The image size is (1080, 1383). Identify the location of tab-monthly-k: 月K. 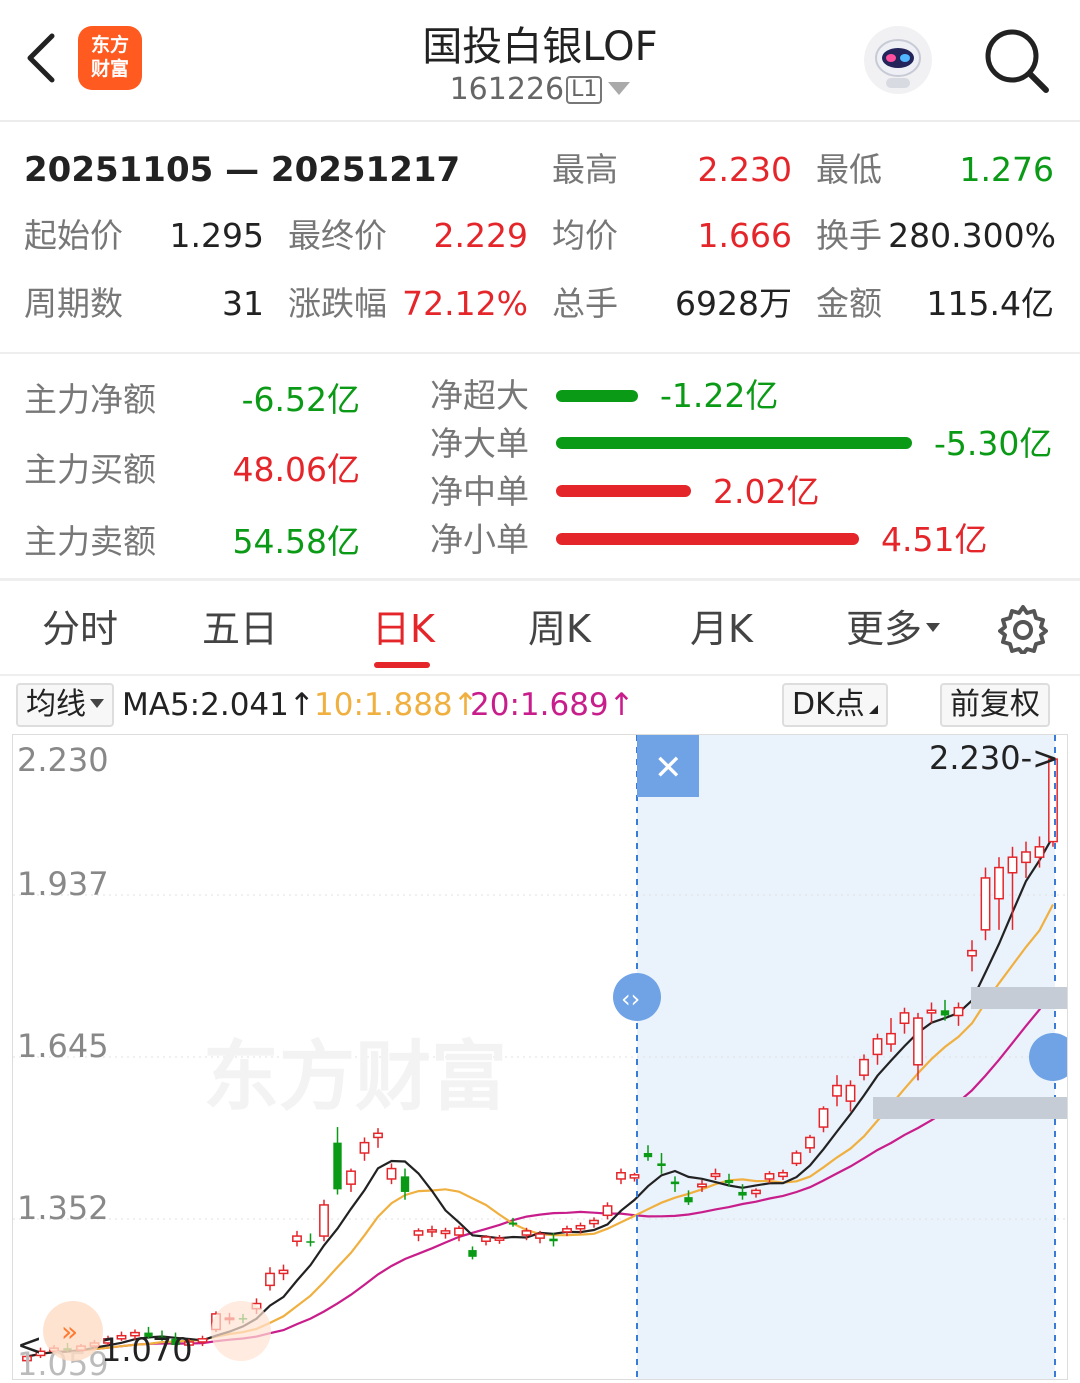
(721, 629).